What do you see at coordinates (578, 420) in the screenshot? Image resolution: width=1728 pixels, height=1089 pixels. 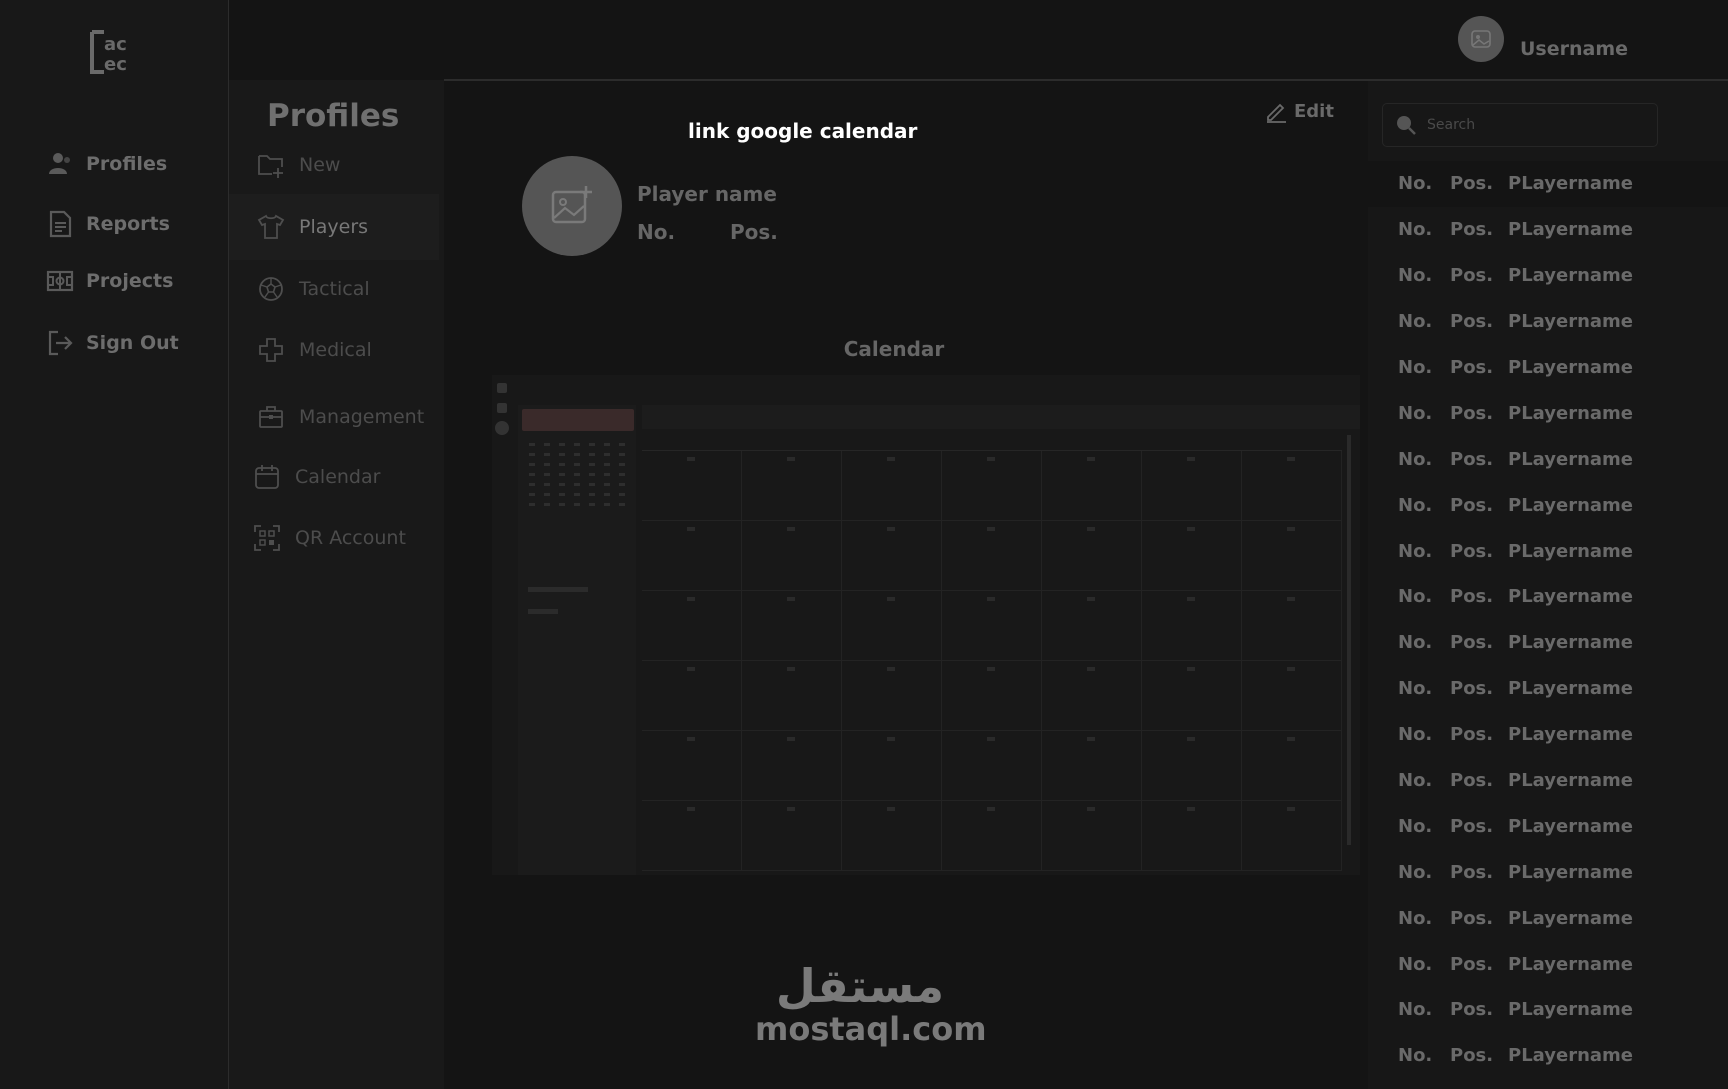 I see `calendar-primary-button` at bounding box center [578, 420].